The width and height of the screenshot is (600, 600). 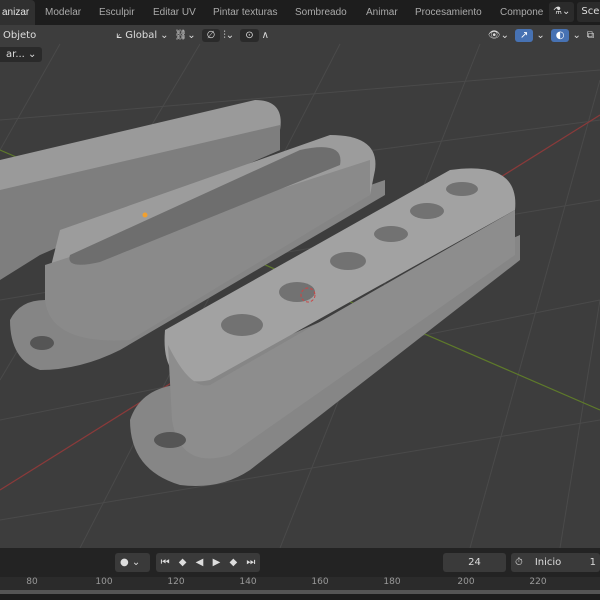 I want to click on ruler-tick: 100, so click(x=104, y=582).